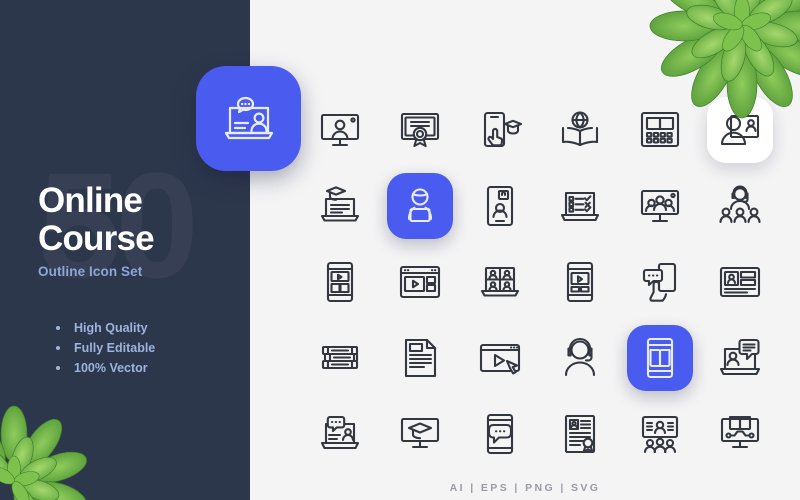  I want to click on browser-video-player-icon, so click(420, 282).